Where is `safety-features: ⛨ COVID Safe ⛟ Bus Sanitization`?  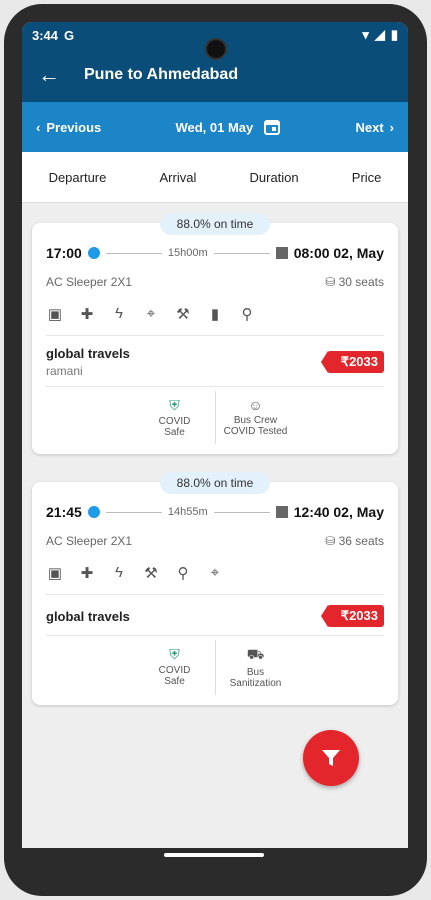 safety-features: ⛨ COVID Safe ⛟ Bus Sanitization is located at coordinates (215, 667).